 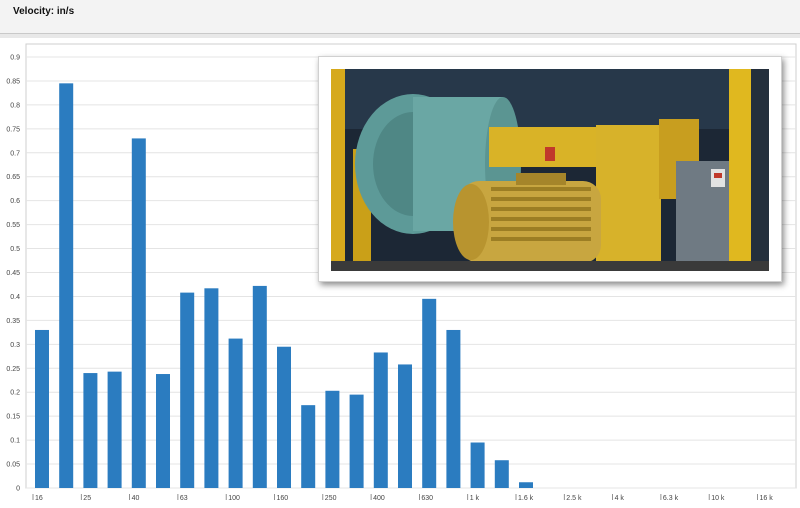 I want to click on y-tick-label: 0.75, so click(x=13, y=129).